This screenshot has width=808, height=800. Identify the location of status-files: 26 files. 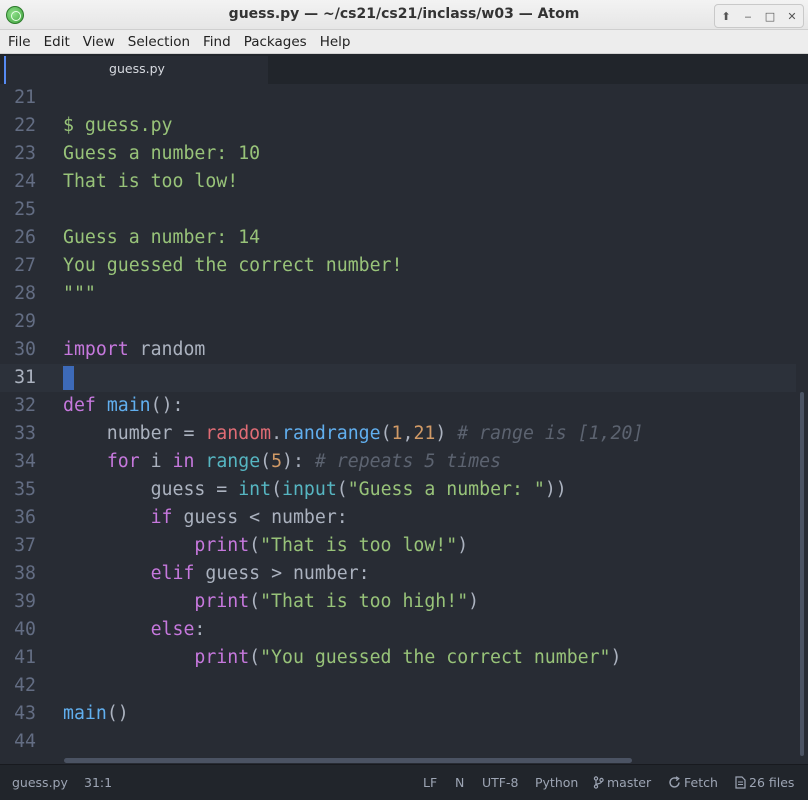
(764, 782).